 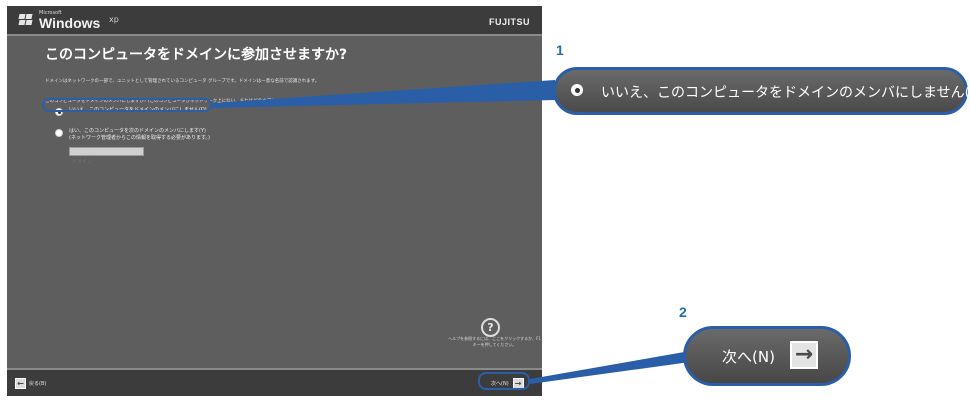 What do you see at coordinates (683, 312) in the screenshot?
I see `step-number-2: 2` at bounding box center [683, 312].